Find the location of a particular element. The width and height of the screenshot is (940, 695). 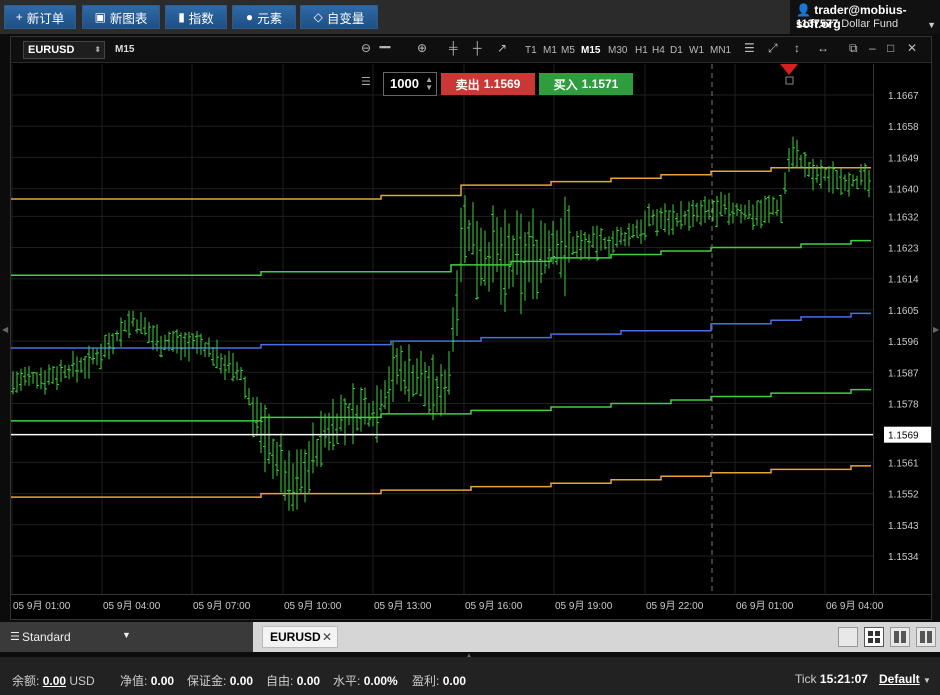

layout-single-button is located at coordinates (848, 637).